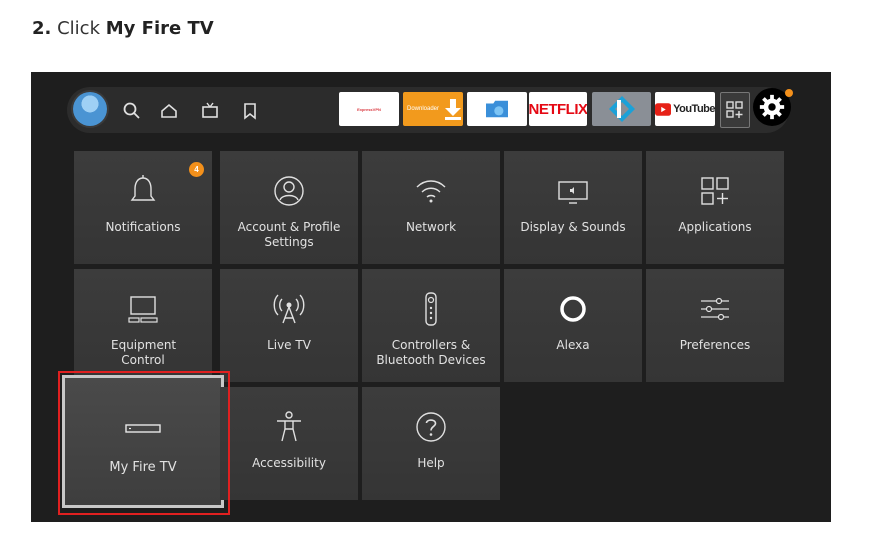  I want to click on tile-equipment-control: Equipment Control, so click(143, 325).